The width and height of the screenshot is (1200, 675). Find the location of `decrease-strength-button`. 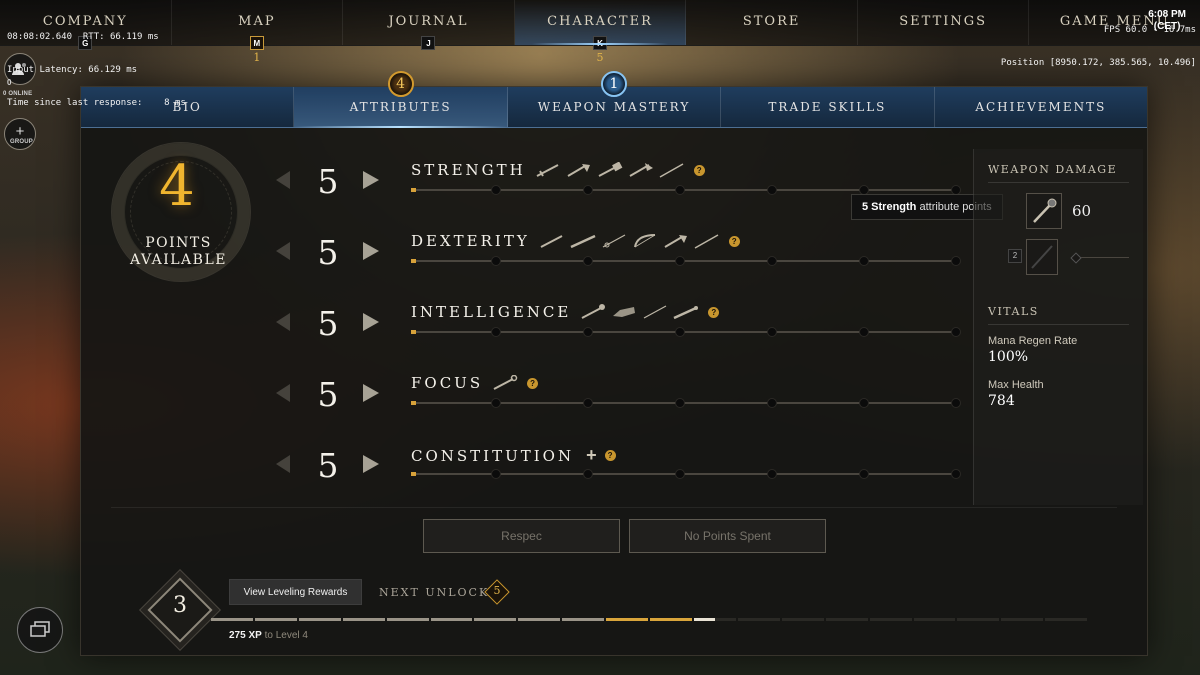

decrease-strength-button is located at coordinates (283, 180).